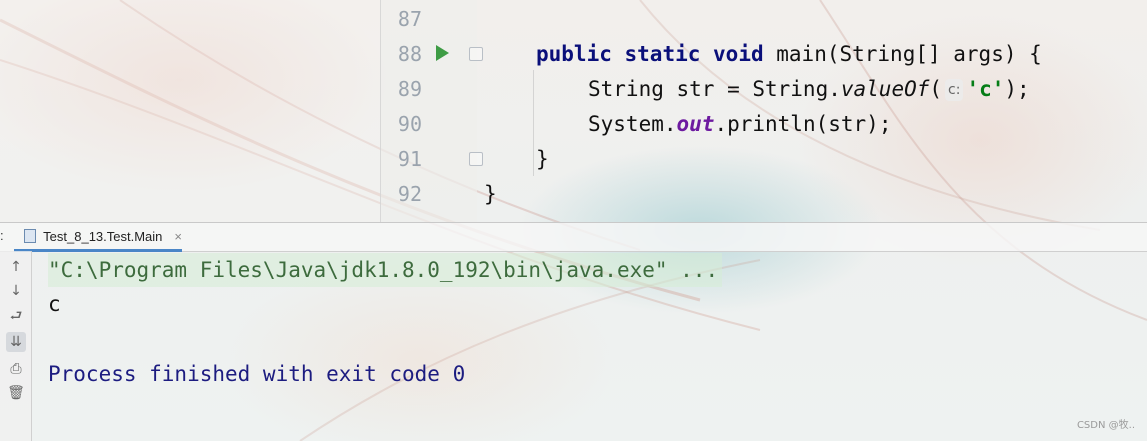 The width and height of the screenshot is (1147, 441). What do you see at coordinates (695, 124) in the screenshot?
I see `static-field: out` at bounding box center [695, 124].